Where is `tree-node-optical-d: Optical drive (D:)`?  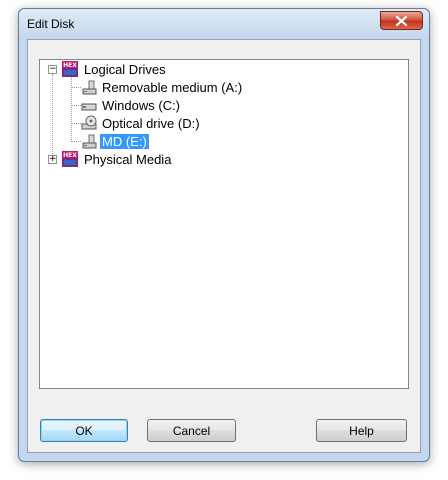 tree-node-optical-d: Optical drive (D:) is located at coordinates (141, 123).